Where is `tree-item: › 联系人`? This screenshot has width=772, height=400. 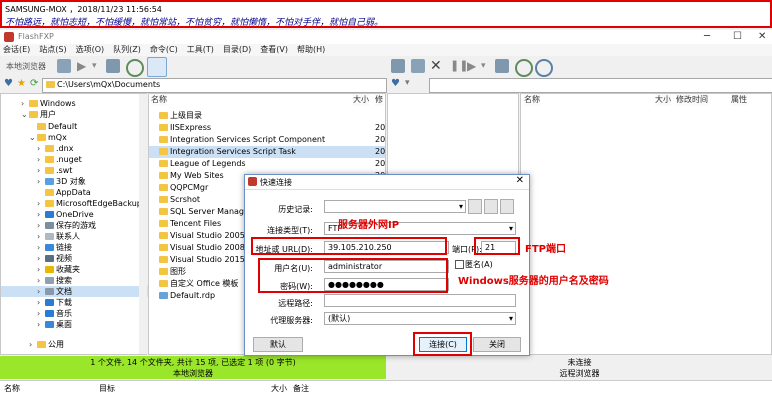 tree-item: › 联系人 is located at coordinates (40, 236).